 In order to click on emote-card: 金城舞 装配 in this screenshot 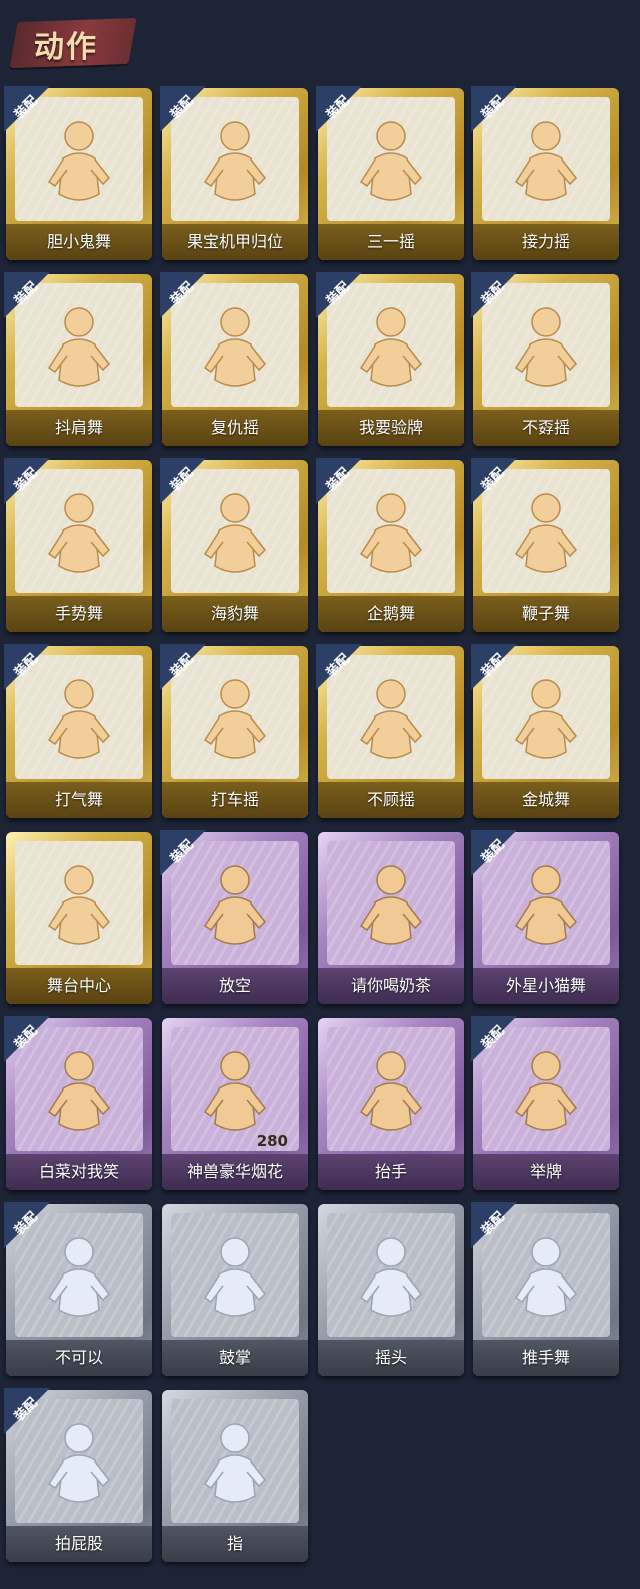, I will do `click(545, 731)`.